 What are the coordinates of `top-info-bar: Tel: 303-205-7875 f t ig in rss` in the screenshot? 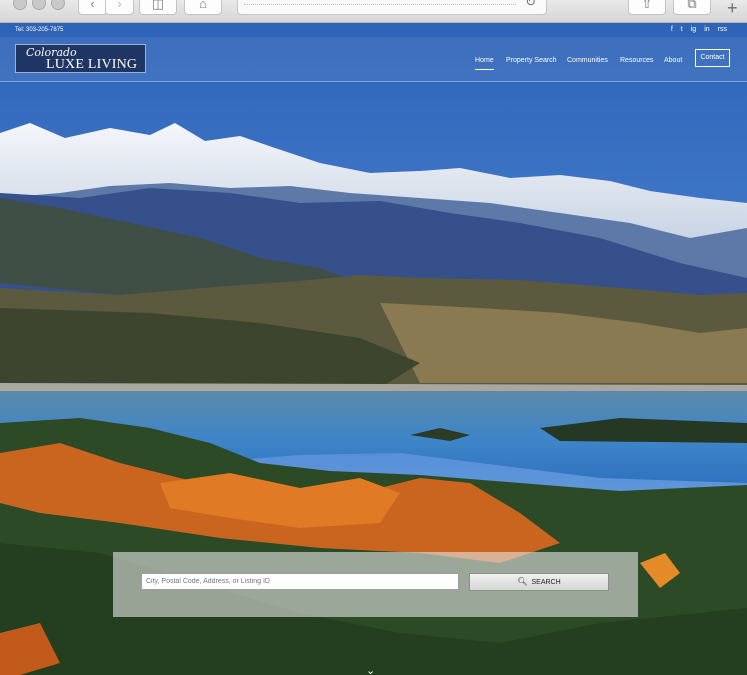 It's located at (373, 30).